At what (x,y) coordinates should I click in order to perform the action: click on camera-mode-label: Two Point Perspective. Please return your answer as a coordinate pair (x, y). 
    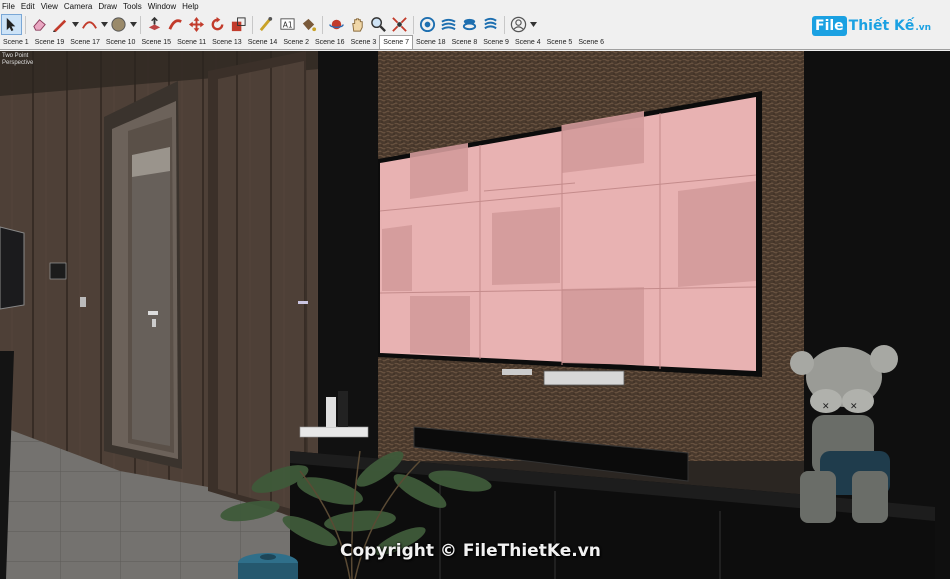
    Looking at the image, I should click on (17, 60).